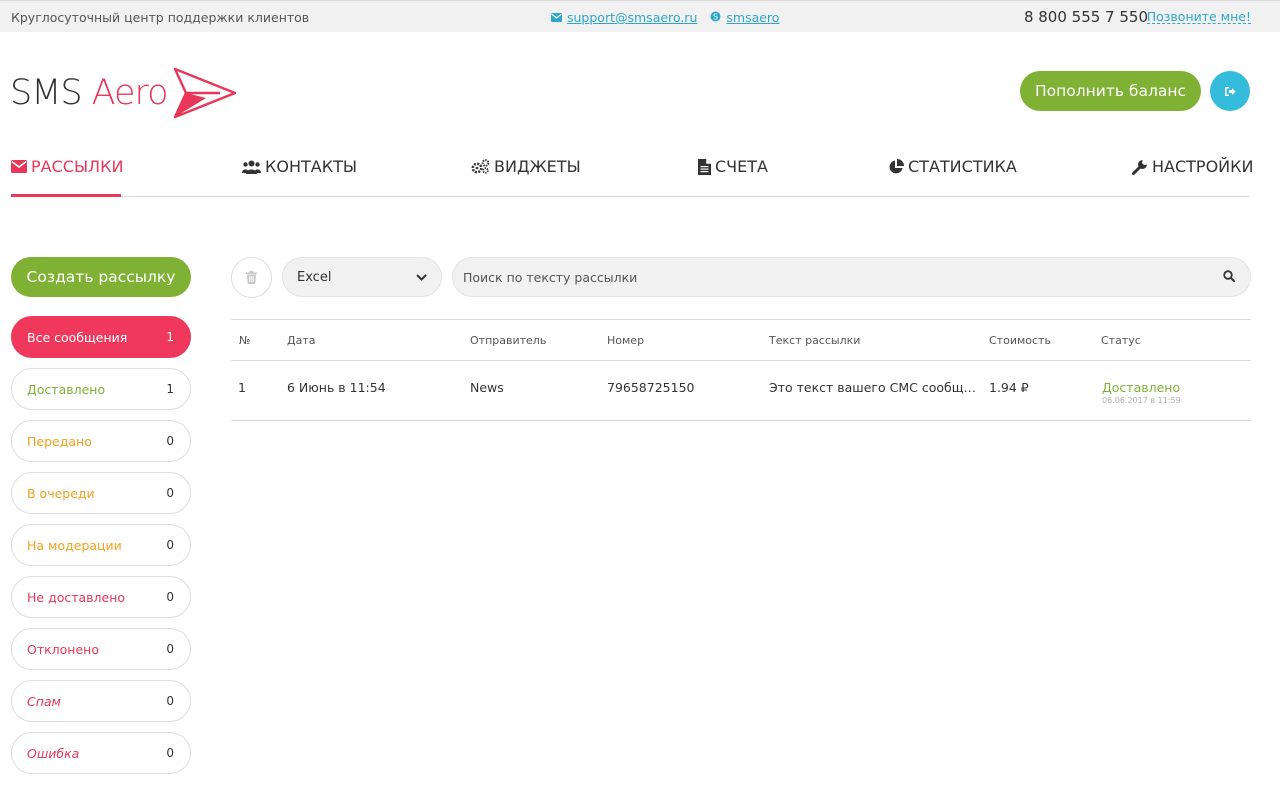 The height and width of the screenshot is (800, 1280). I want to click on nav-tab-contacts: КОНТАКТЫ, so click(299, 166).